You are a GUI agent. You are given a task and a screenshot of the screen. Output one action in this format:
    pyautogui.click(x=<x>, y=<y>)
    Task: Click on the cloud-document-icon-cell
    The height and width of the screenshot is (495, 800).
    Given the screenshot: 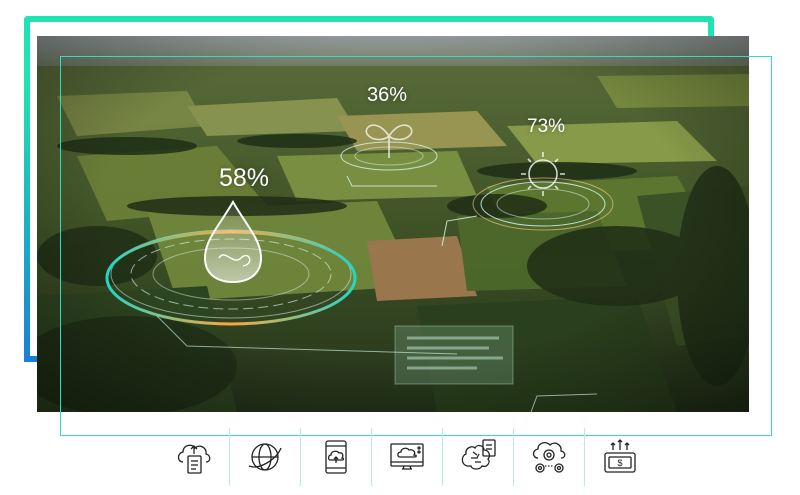 What is the action you would take?
    pyautogui.click(x=193, y=457)
    